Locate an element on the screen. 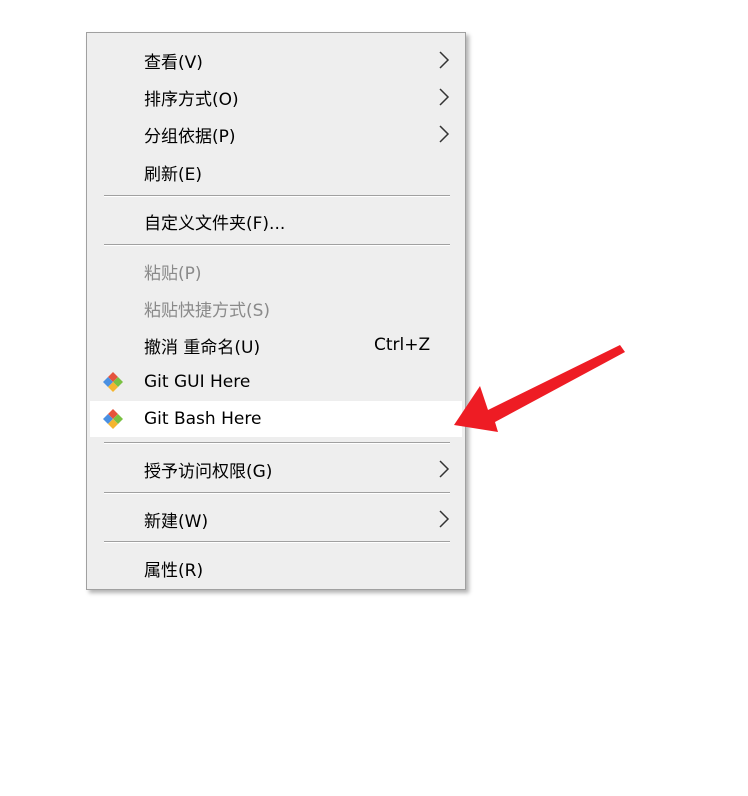 This screenshot has width=748, height=796. menu-item-label: 属性(R) is located at coordinates (174, 570).